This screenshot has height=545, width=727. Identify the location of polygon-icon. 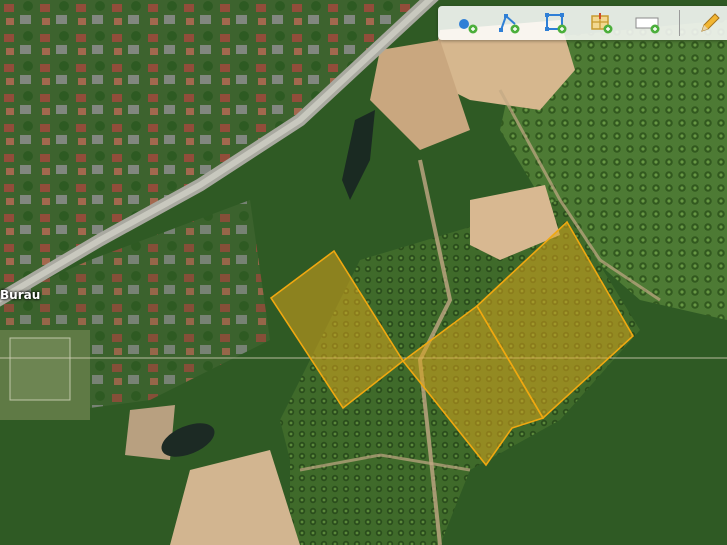
(556, 23).